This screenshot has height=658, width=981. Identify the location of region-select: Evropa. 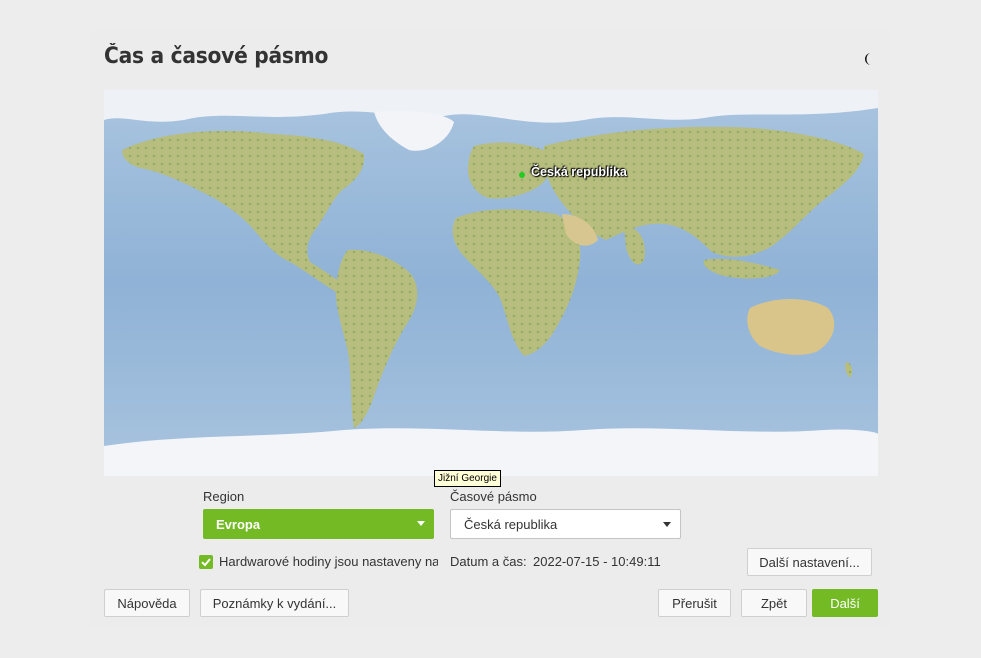
(318, 524).